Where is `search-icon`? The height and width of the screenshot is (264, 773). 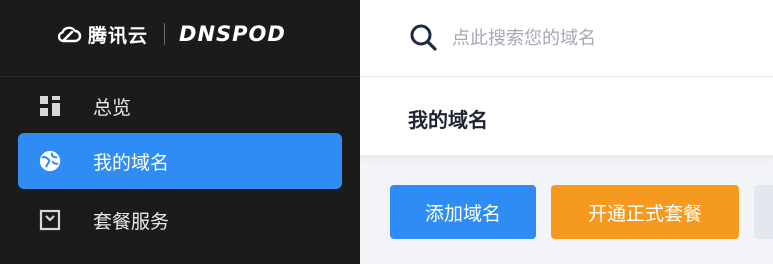
search-icon is located at coordinates (423, 37).